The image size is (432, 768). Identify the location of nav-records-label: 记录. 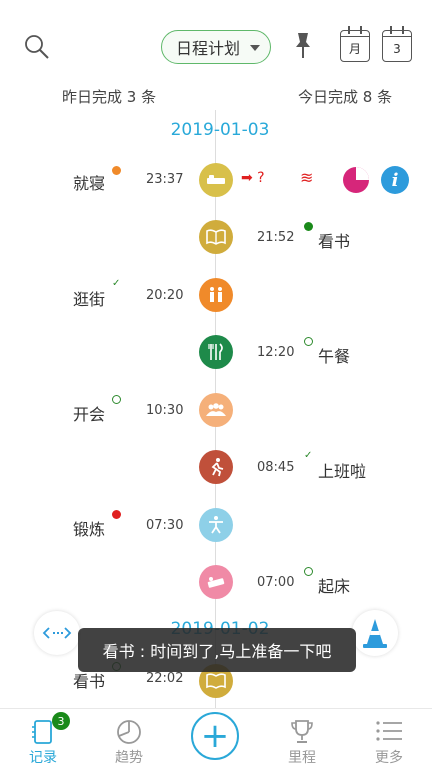
(43, 758).